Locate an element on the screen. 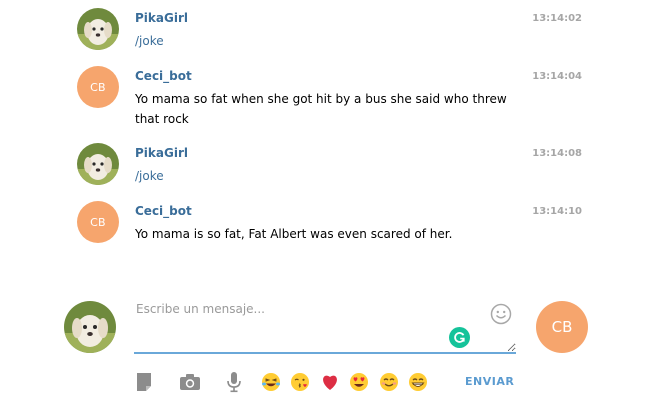 The image size is (670, 415). emoji-picker-icon is located at coordinates (501, 314).